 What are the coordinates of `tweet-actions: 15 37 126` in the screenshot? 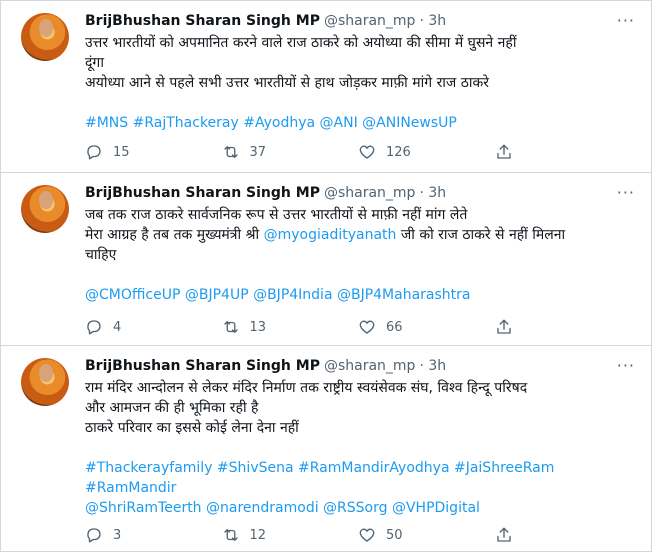 It's located at (358, 152).